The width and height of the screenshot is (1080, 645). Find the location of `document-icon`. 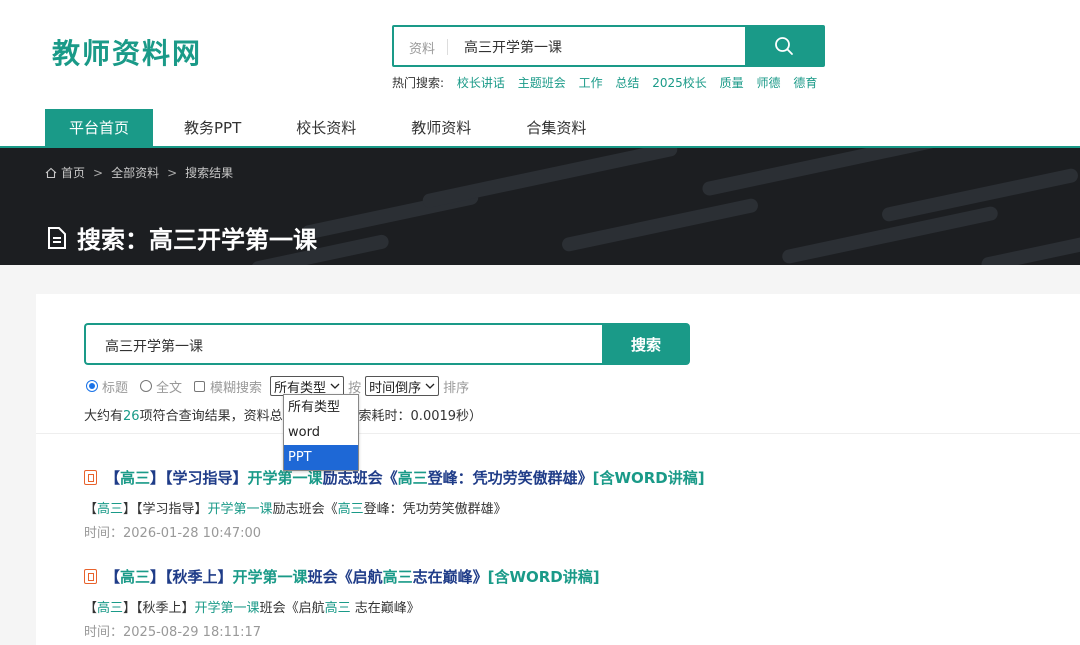

document-icon is located at coordinates (57, 237).